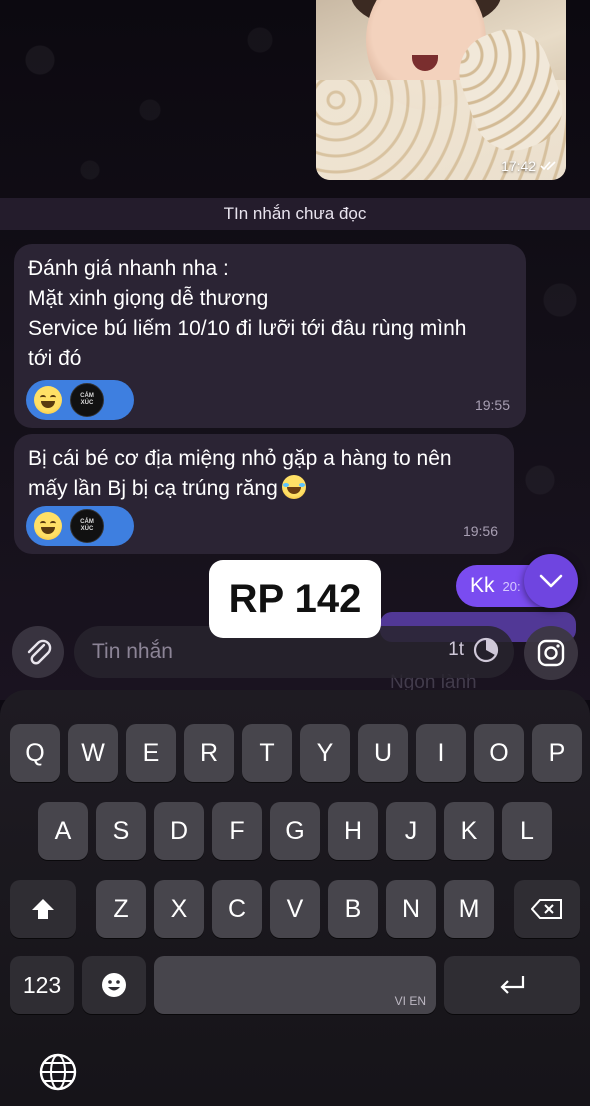 The image size is (590, 1106). I want to click on key-e: E, so click(151, 753).